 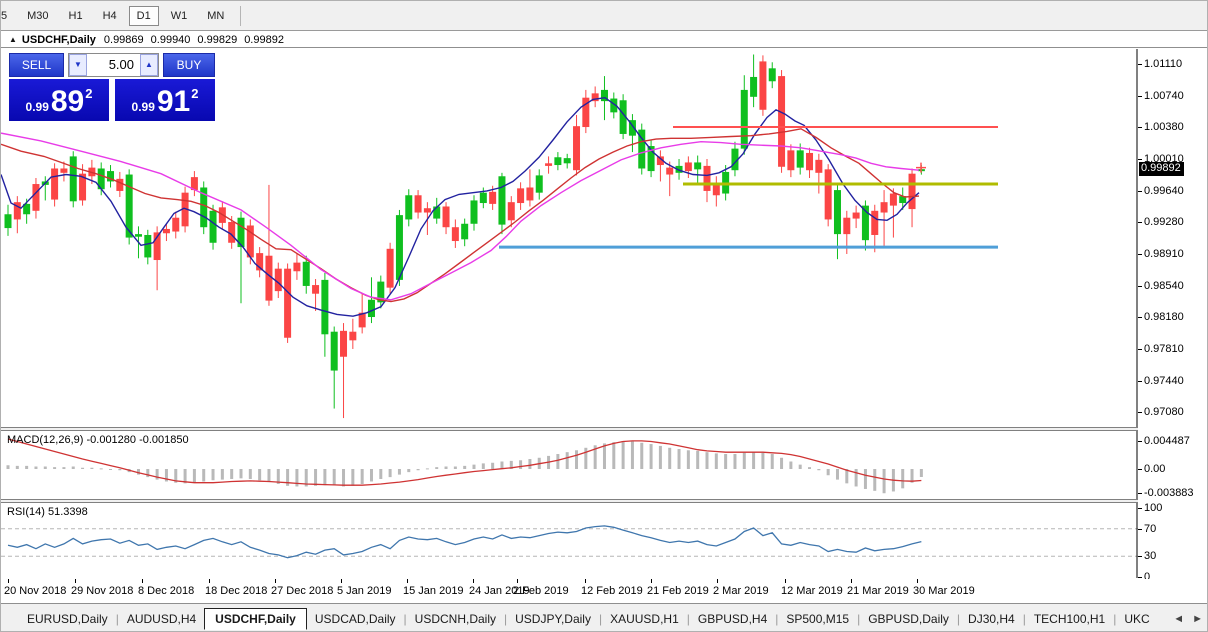 I want to click on sell-price-box: 0.99 89 2, so click(x=59, y=100).